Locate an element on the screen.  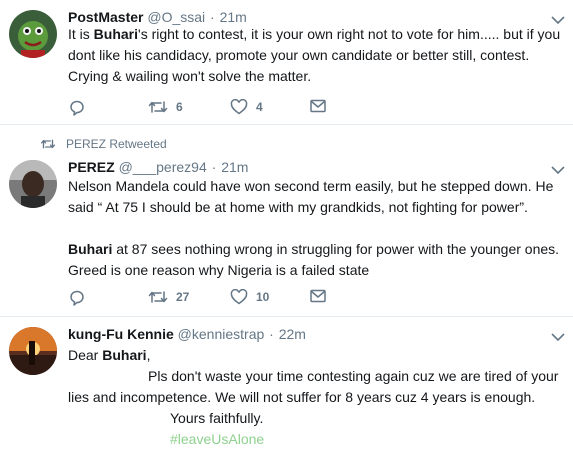
retweet-button: 6 is located at coordinates (165, 107).